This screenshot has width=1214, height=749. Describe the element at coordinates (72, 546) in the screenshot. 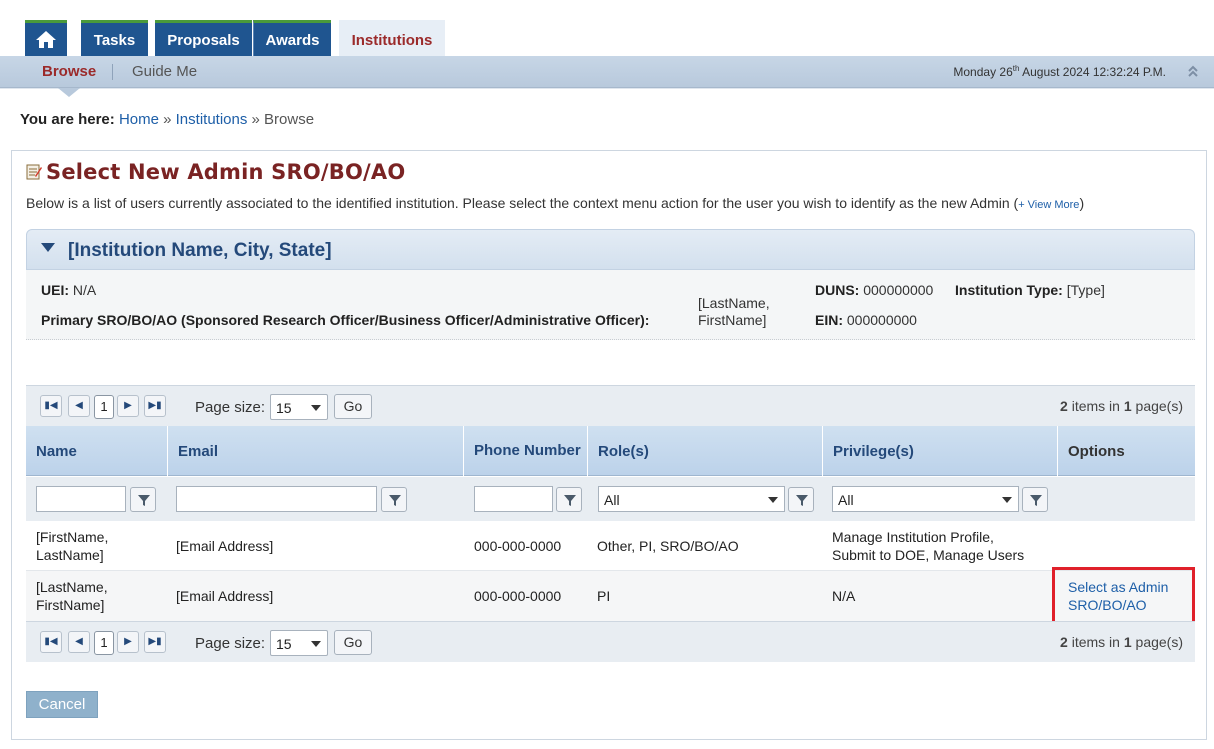

I see `cell-name: [FirstName, LastName]` at that location.